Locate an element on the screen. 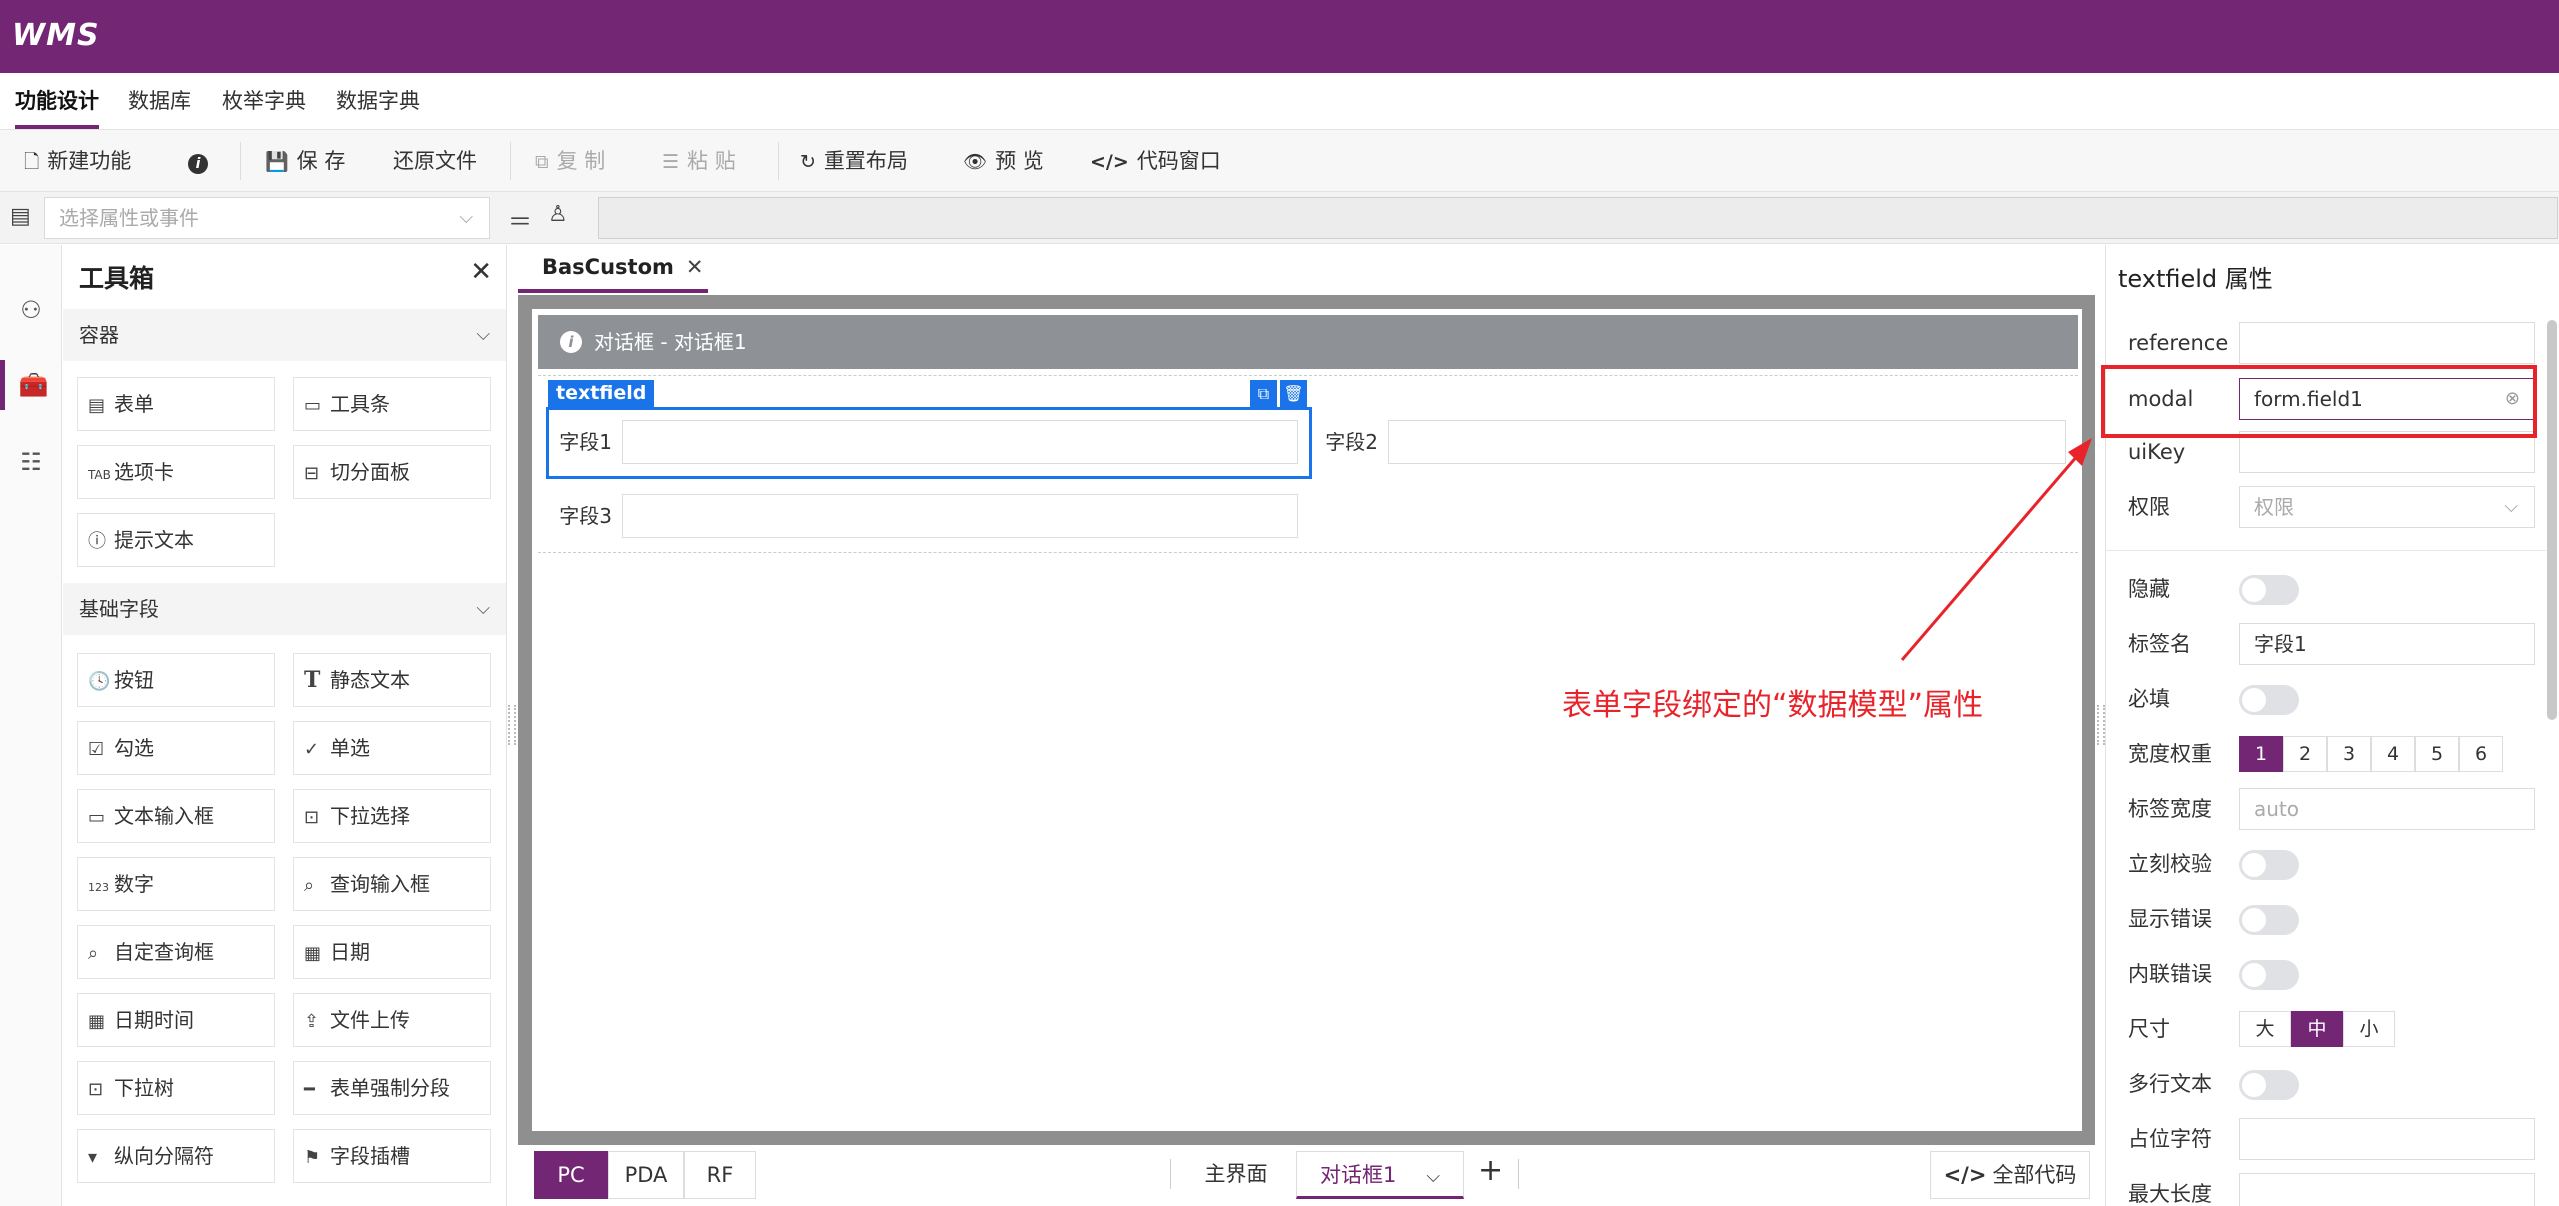 This screenshot has height=1206, width=2559. platform-rf-button: RF is located at coordinates (720, 1175).